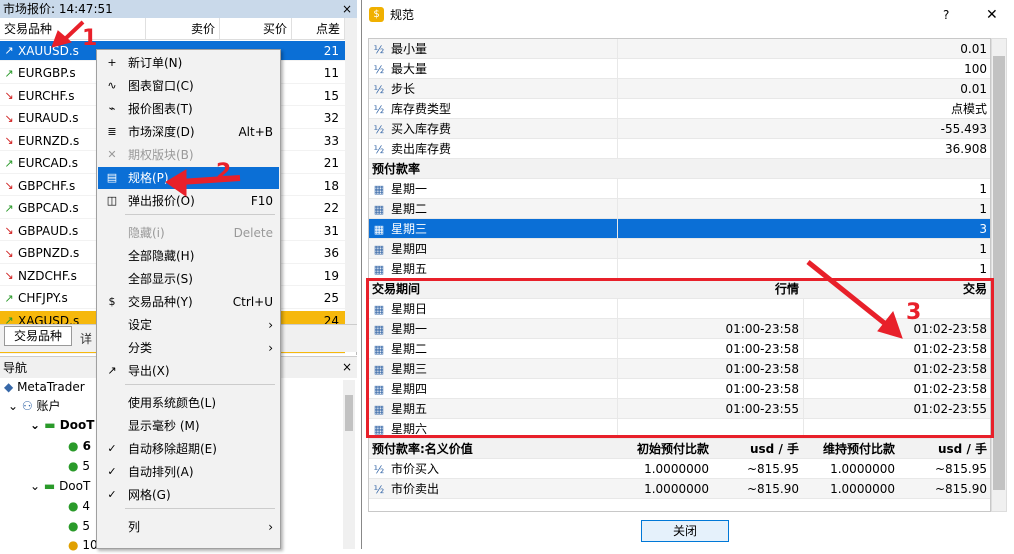  What do you see at coordinates (224, 172) in the screenshot?
I see `annotation-2: 2` at bounding box center [224, 172].